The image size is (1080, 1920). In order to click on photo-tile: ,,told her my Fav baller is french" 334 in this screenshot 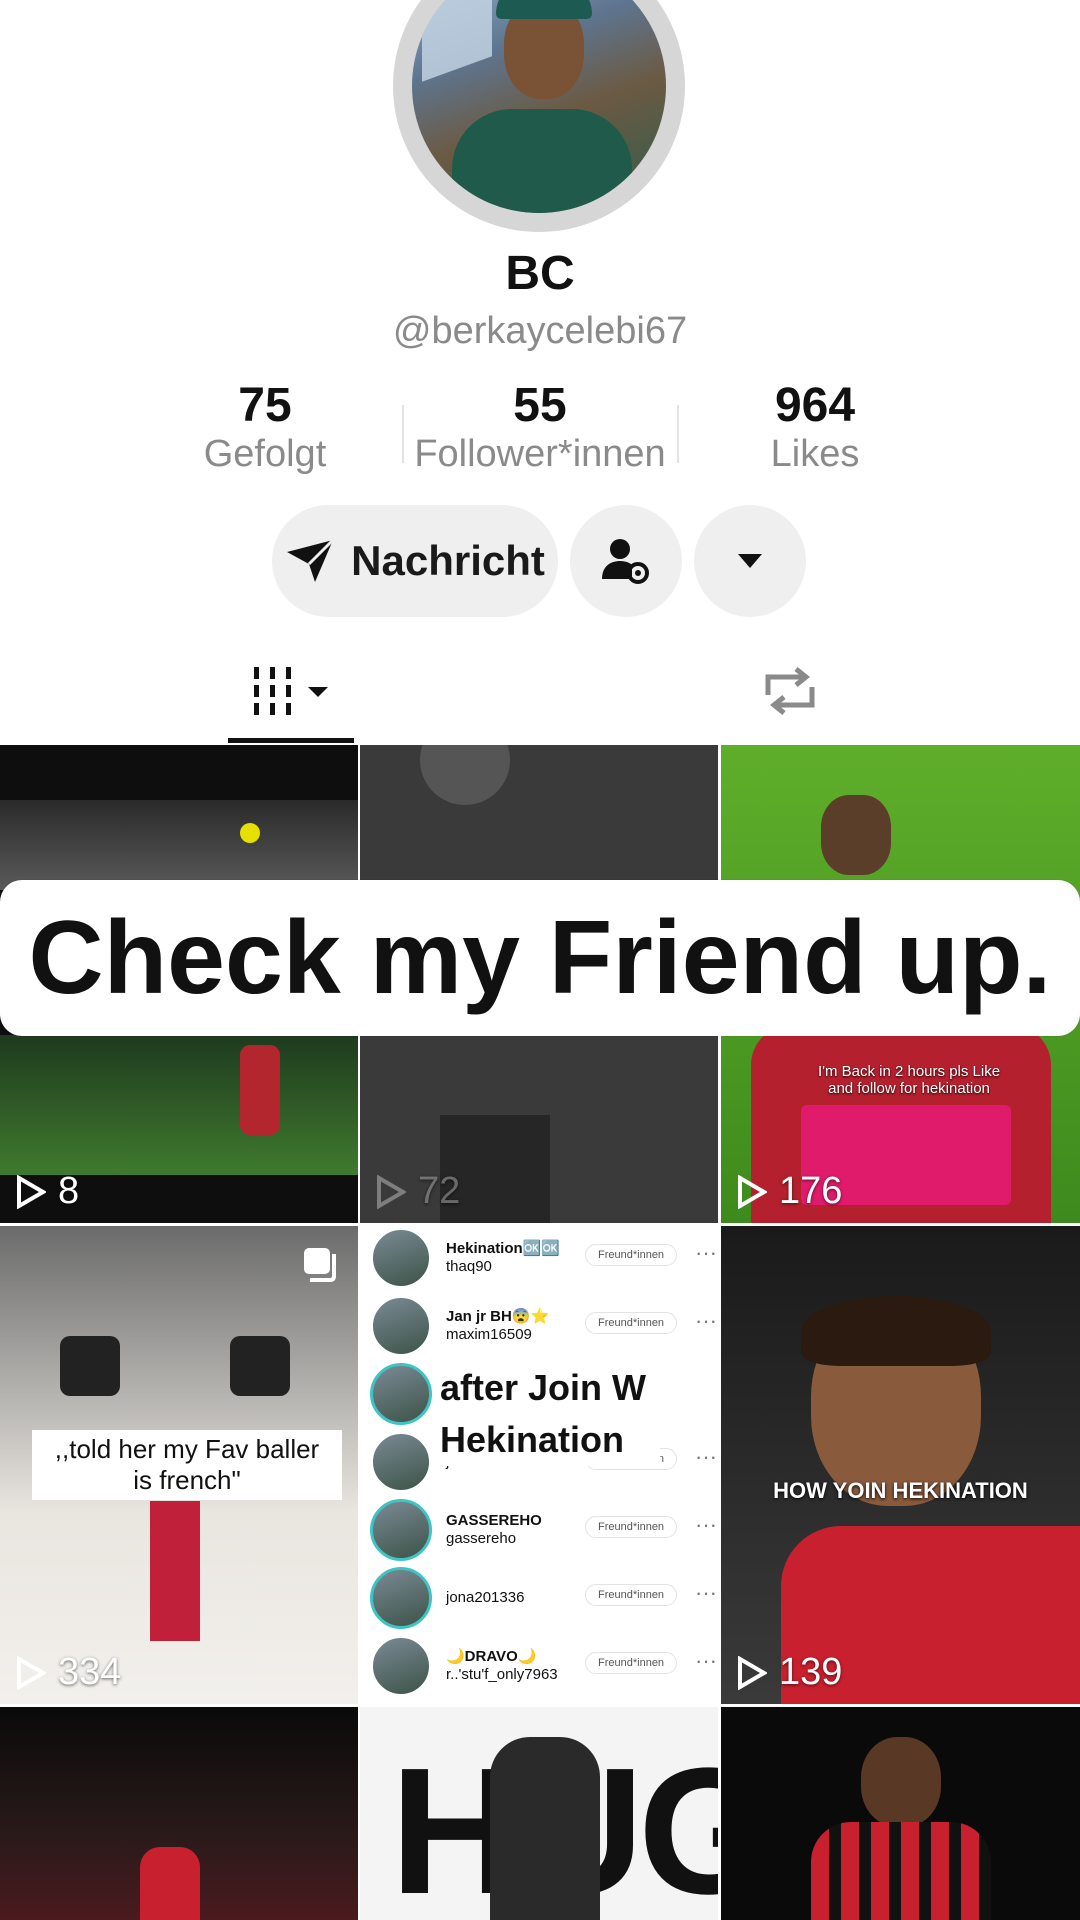, I will do `click(179, 1465)`.